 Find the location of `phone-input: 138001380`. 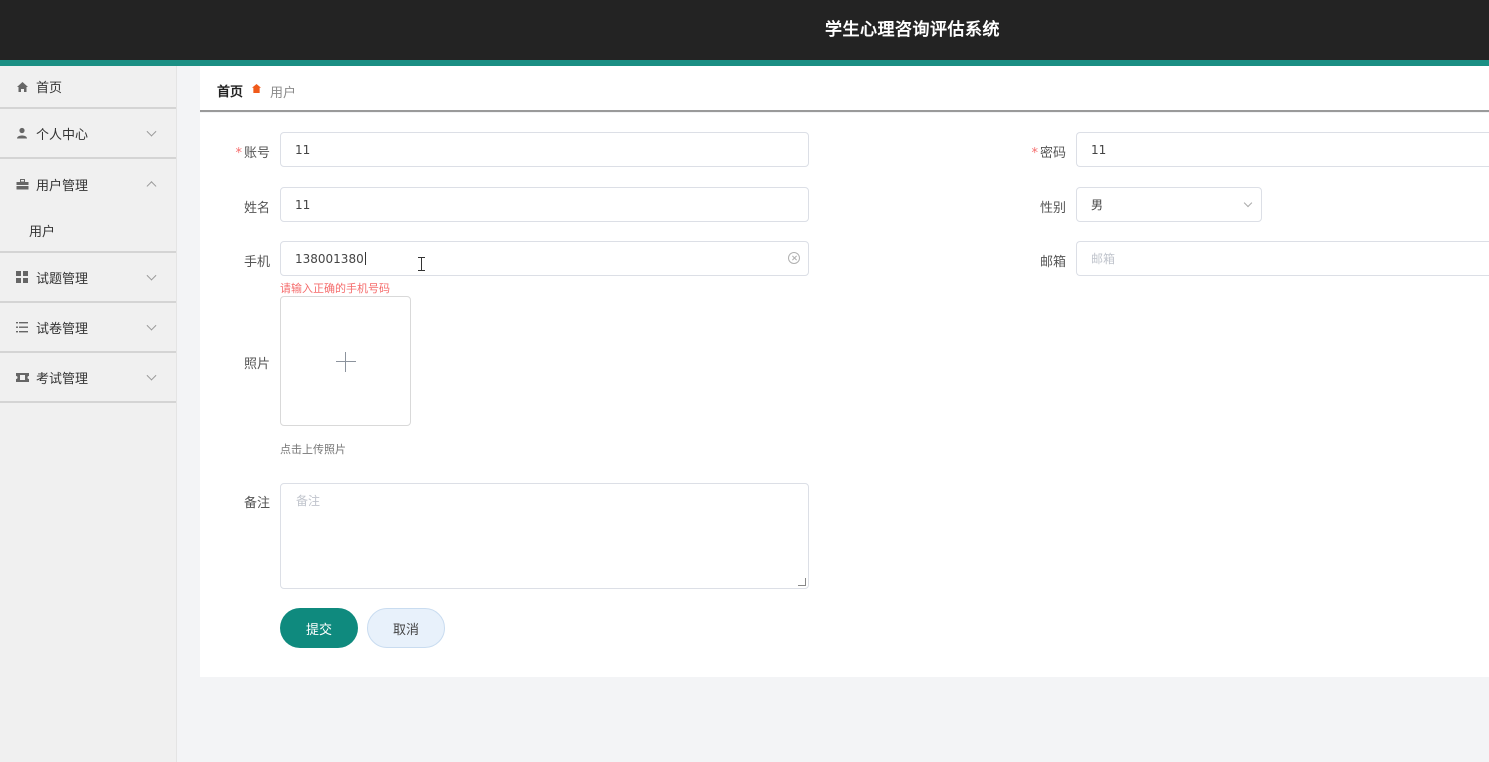

phone-input: 138001380 is located at coordinates (544, 258).